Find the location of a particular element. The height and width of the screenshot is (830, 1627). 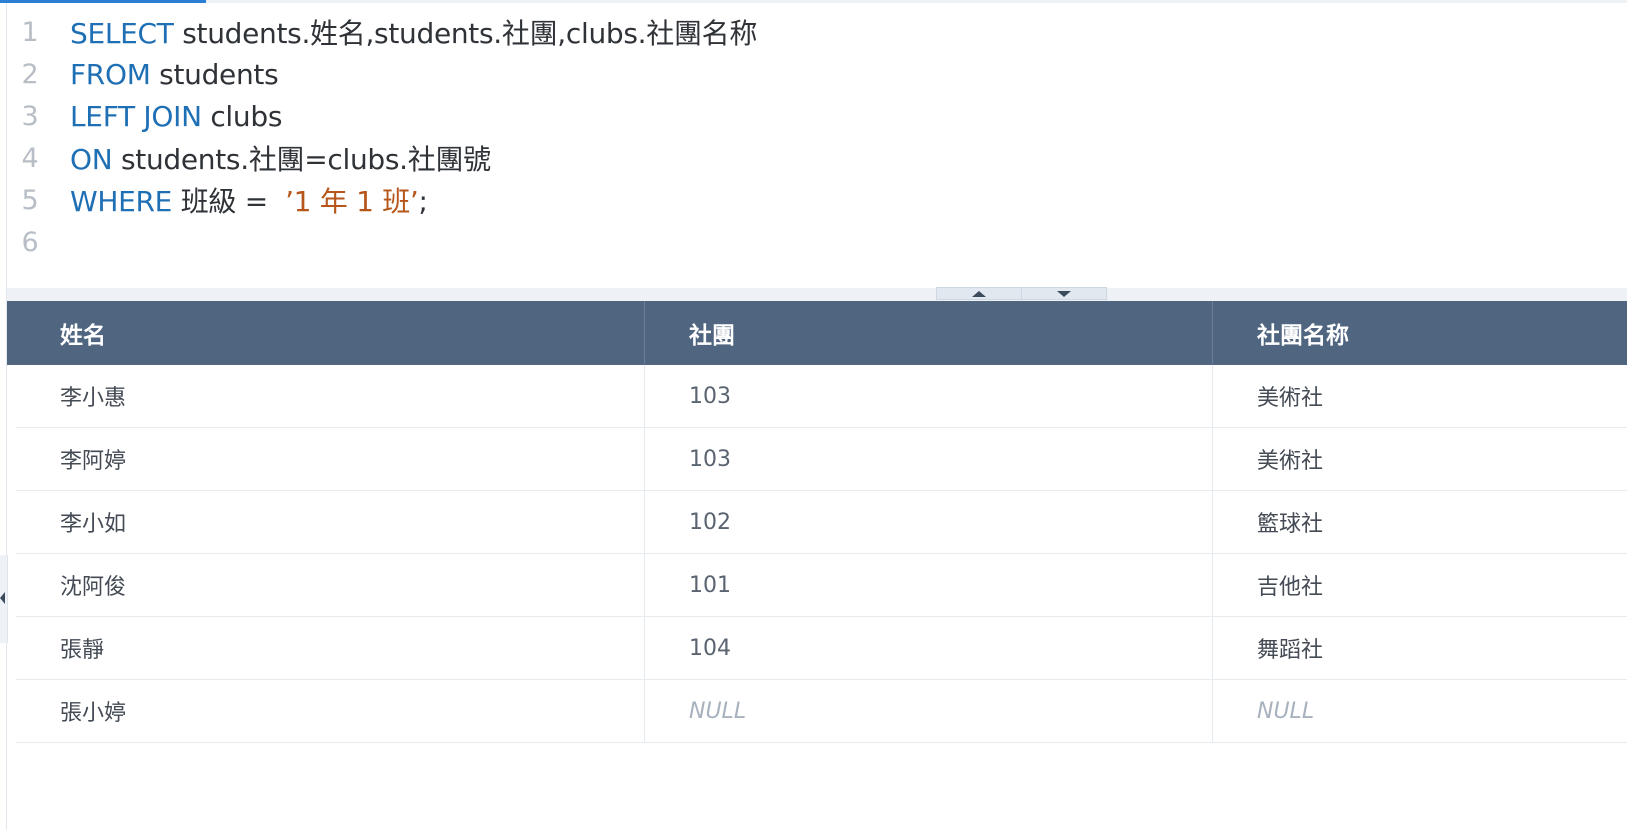

sql-keyword: ON is located at coordinates (91, 159).